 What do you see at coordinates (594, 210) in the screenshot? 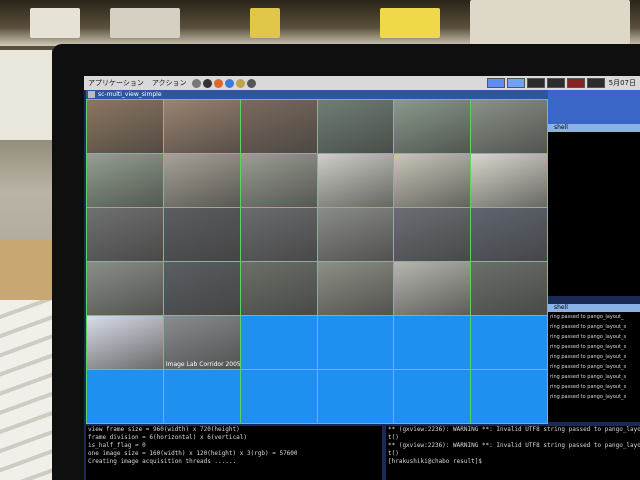
I see `shell-window-top: shell` at bounding box center [594, 210].